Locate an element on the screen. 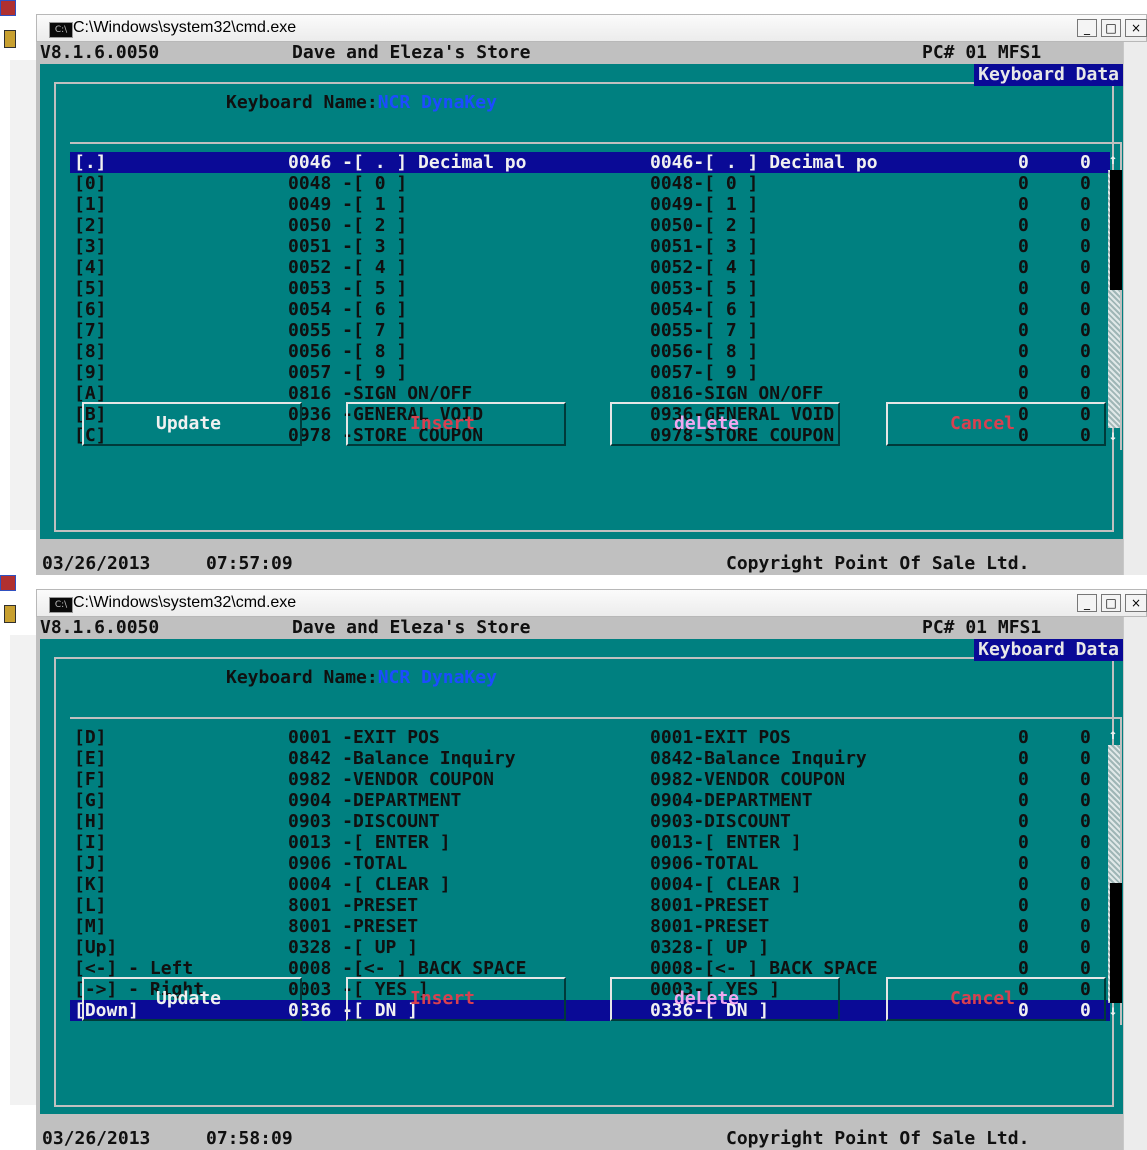 Image resolution: width=1147 pixels, height=1150 pixels. row-key: [Up] is located at coordinates (96, 947).